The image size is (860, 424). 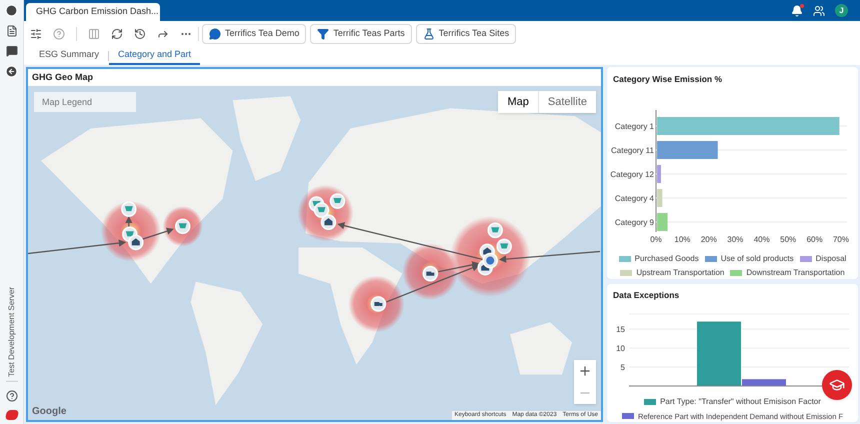 What do you see at coordinates (646, 295) in the screenshot?
I see `panel-title: Data Exceptions` at bounding box center [646, 295].